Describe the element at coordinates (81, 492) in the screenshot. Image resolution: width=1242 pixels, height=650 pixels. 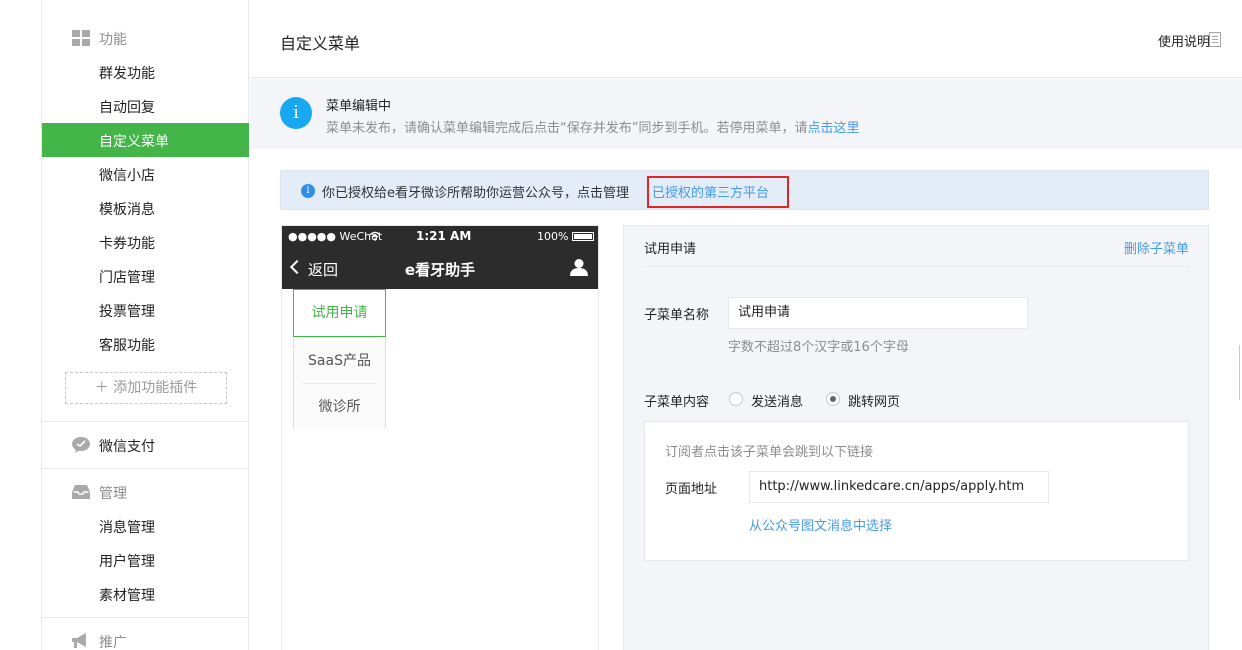
I see `inbox-icon` at that location.